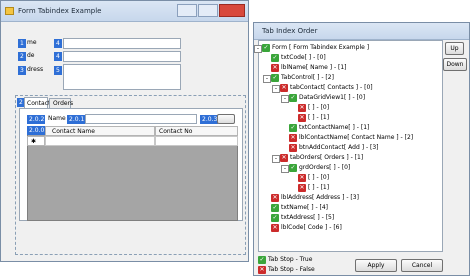 The width and height of the screenshot is (474, 280). Describe the element at coordinates (226, 119) in the screenshot. I see `add-contact-button` at that location.